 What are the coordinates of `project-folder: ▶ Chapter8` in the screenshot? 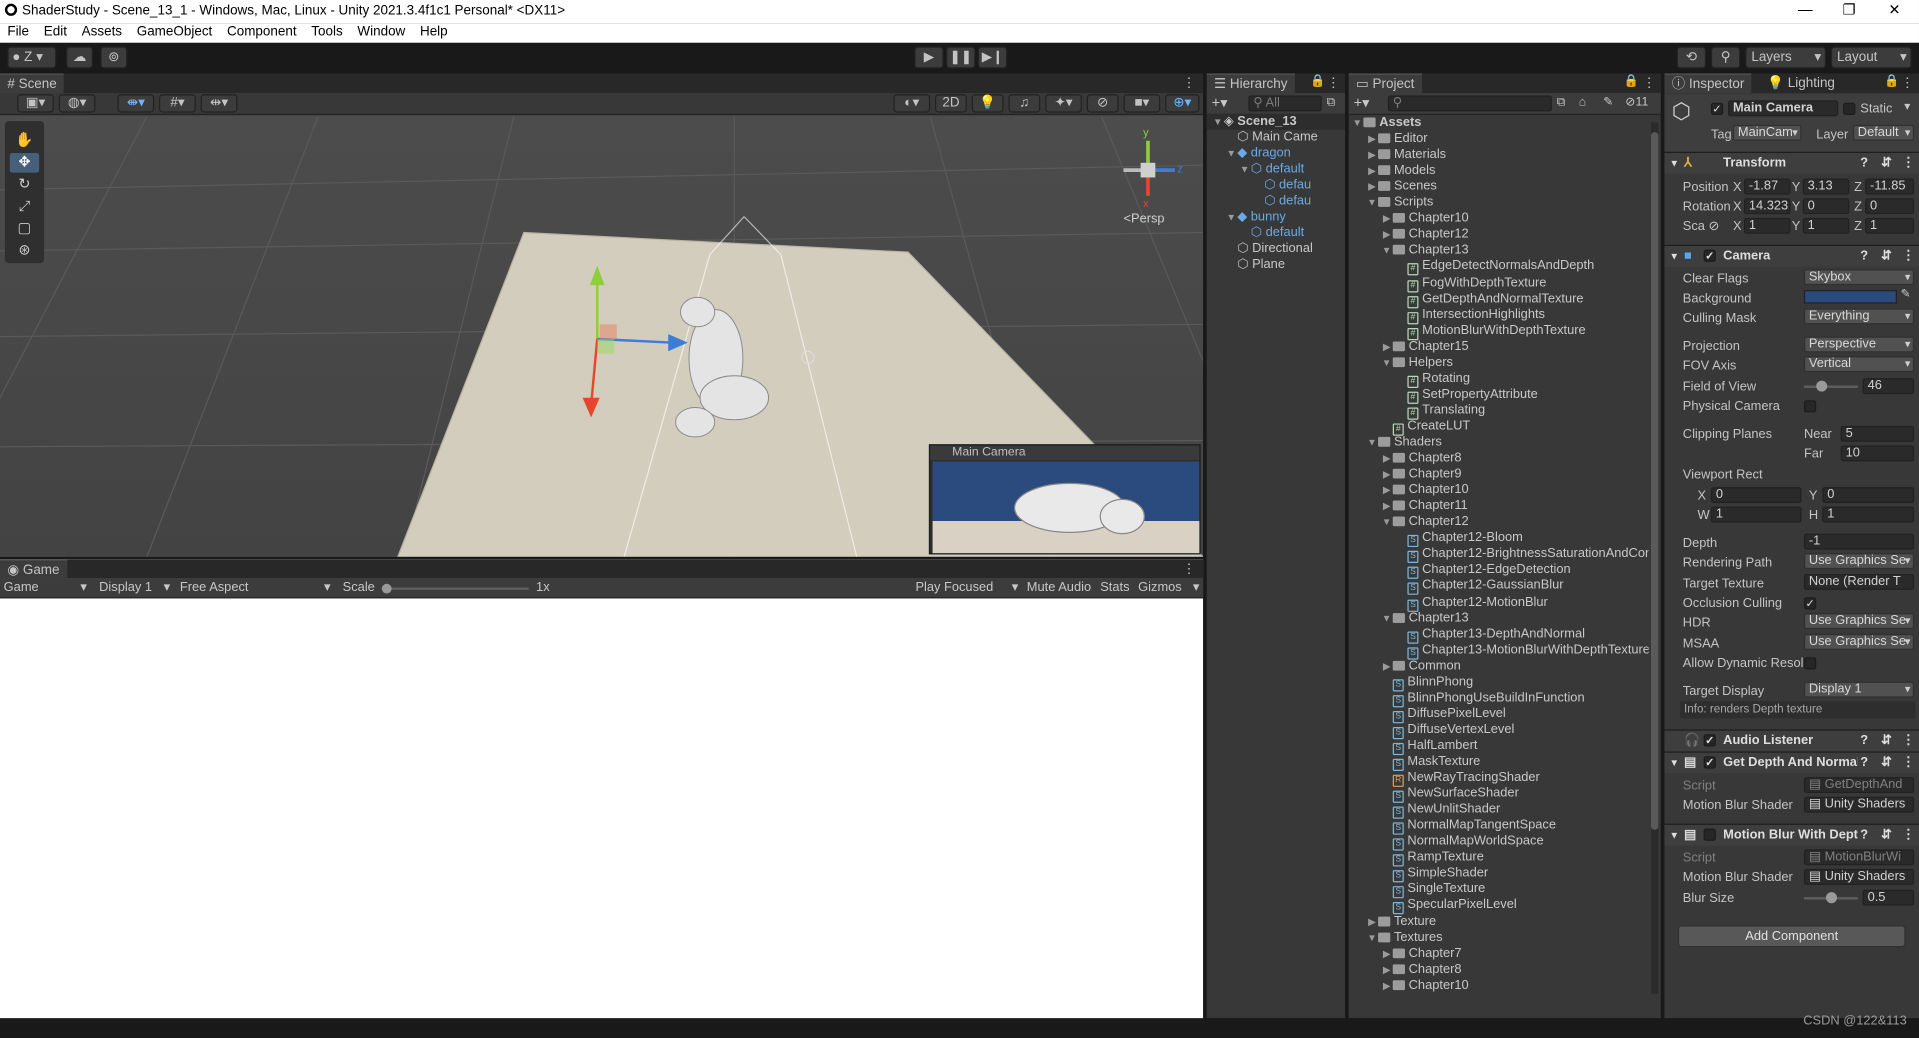 It's located at (1421, 458).